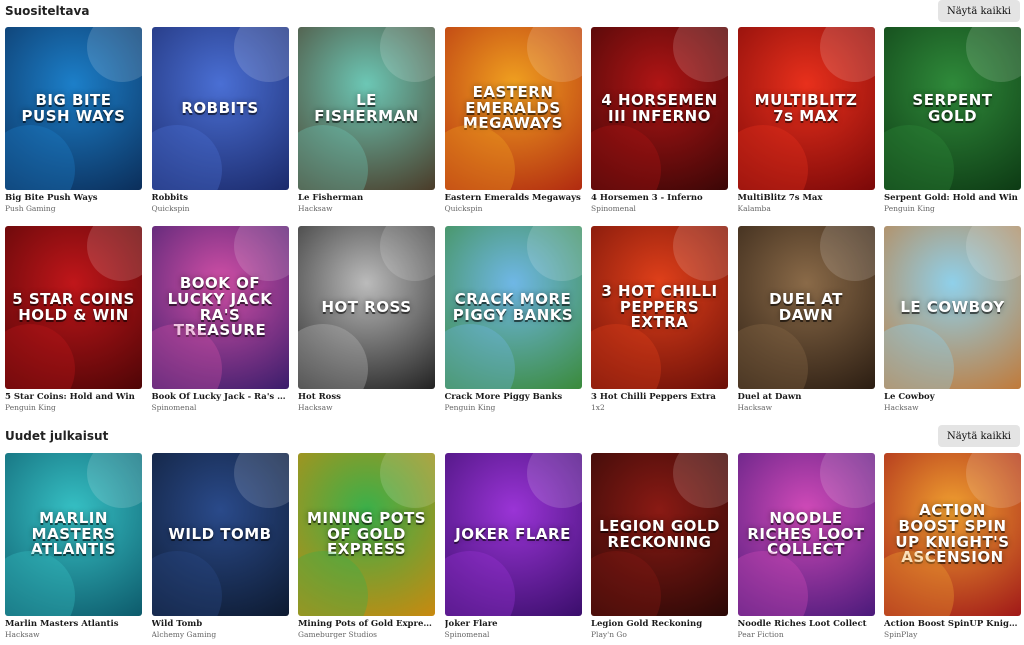 The width and height of the screenshot is (1024, 645). What do you see at coordinates (659, 397) in the screenshot?
I see `game-title: 3 Hot Chilli Peppers Extra` at bounding box center [659, 397].